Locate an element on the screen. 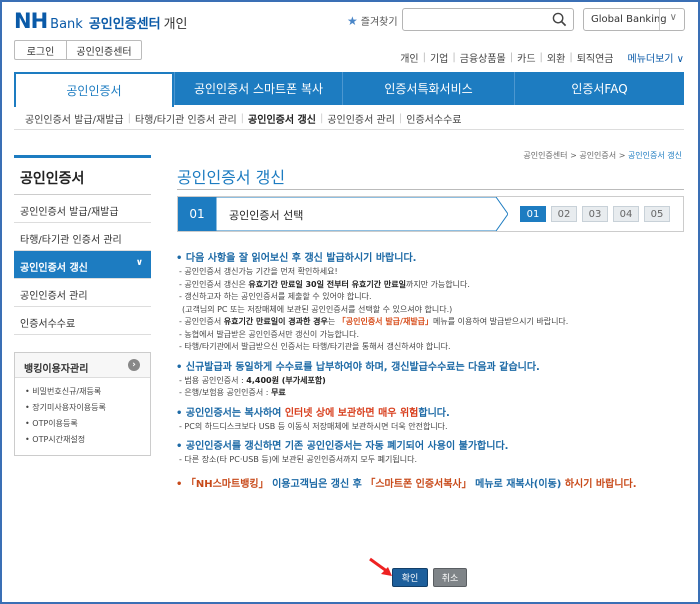  step-indicator: 01 공인인증서 선택 01 02 03 04 05 is located at coordinates (430, 214).